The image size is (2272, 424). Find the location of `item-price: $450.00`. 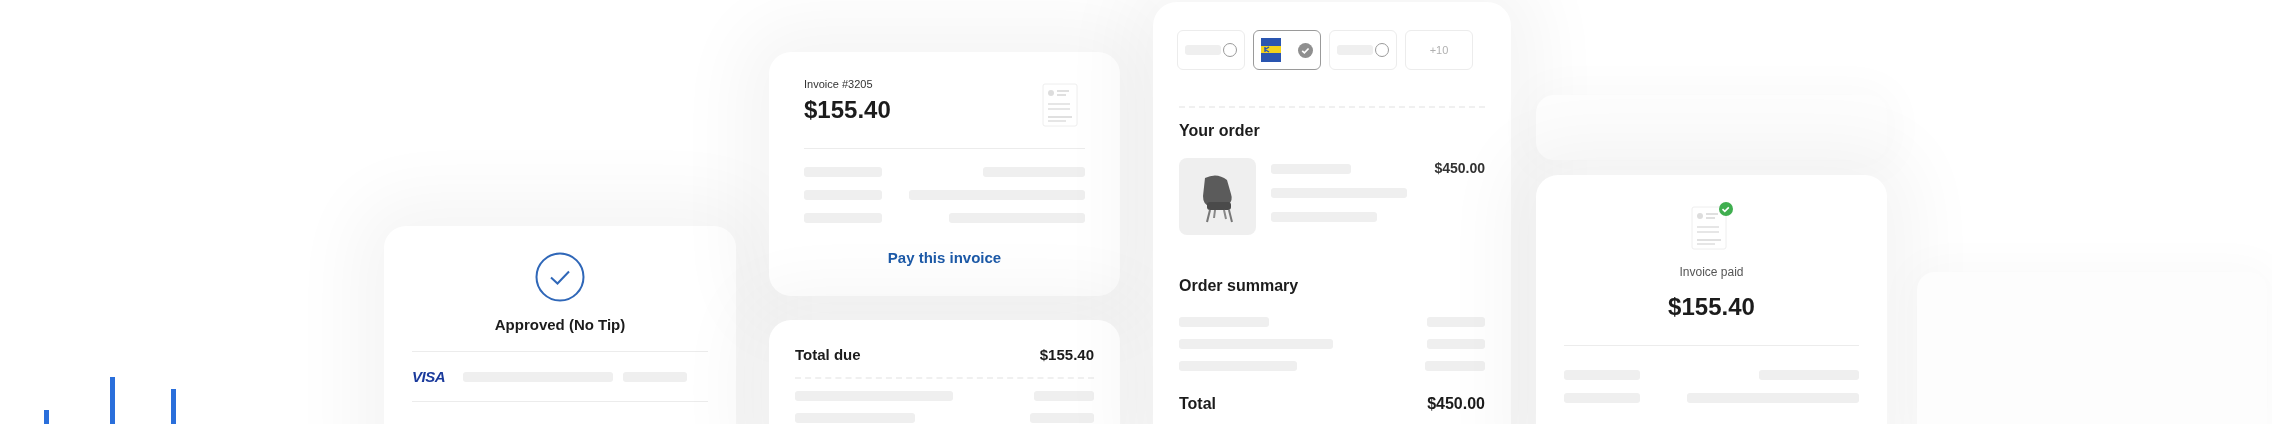

item-price: $450.00 is located at coordinates (1459, 169).